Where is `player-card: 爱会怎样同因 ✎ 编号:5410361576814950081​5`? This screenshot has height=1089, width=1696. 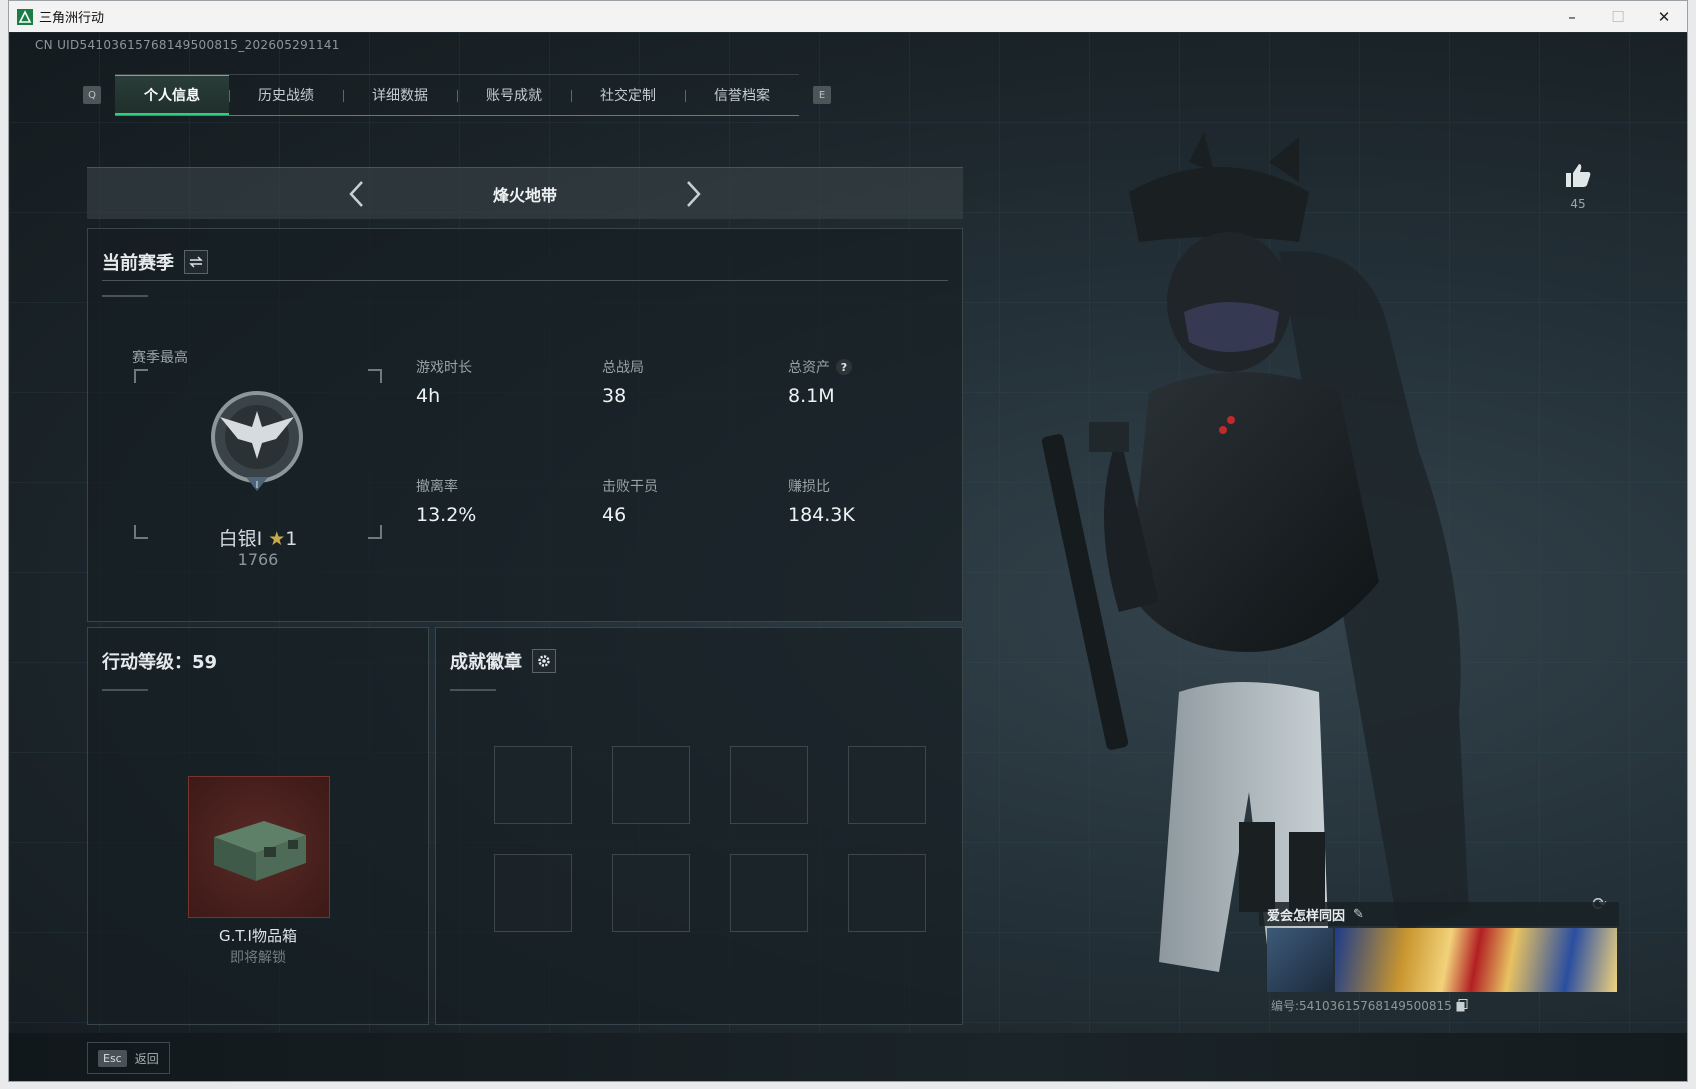
player-card: 爱会怎样同因 ✎ 编号:5410361576814950081​5 is located at coordinates (1439, 958).